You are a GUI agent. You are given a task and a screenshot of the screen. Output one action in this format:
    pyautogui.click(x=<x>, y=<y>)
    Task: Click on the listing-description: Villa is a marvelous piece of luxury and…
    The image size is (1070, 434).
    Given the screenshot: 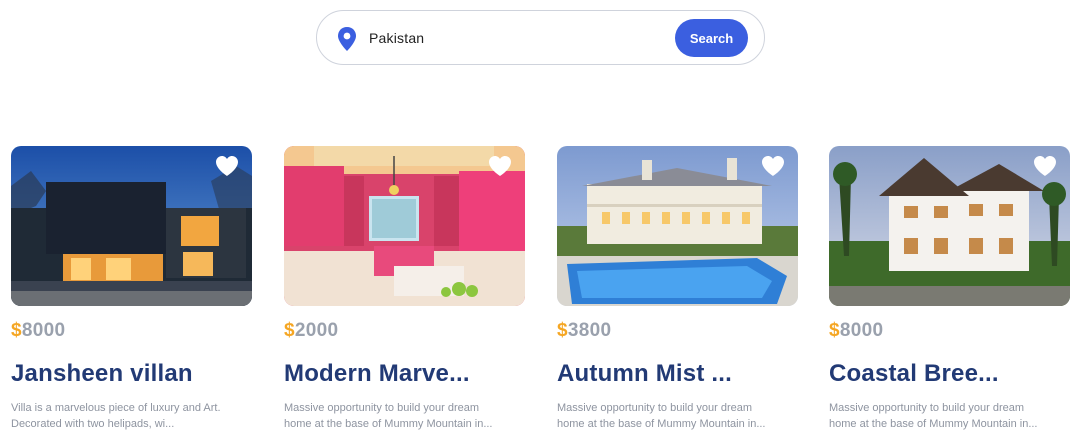 What is the action you would take?
    pyautogui.click(x=131, y=416)
    